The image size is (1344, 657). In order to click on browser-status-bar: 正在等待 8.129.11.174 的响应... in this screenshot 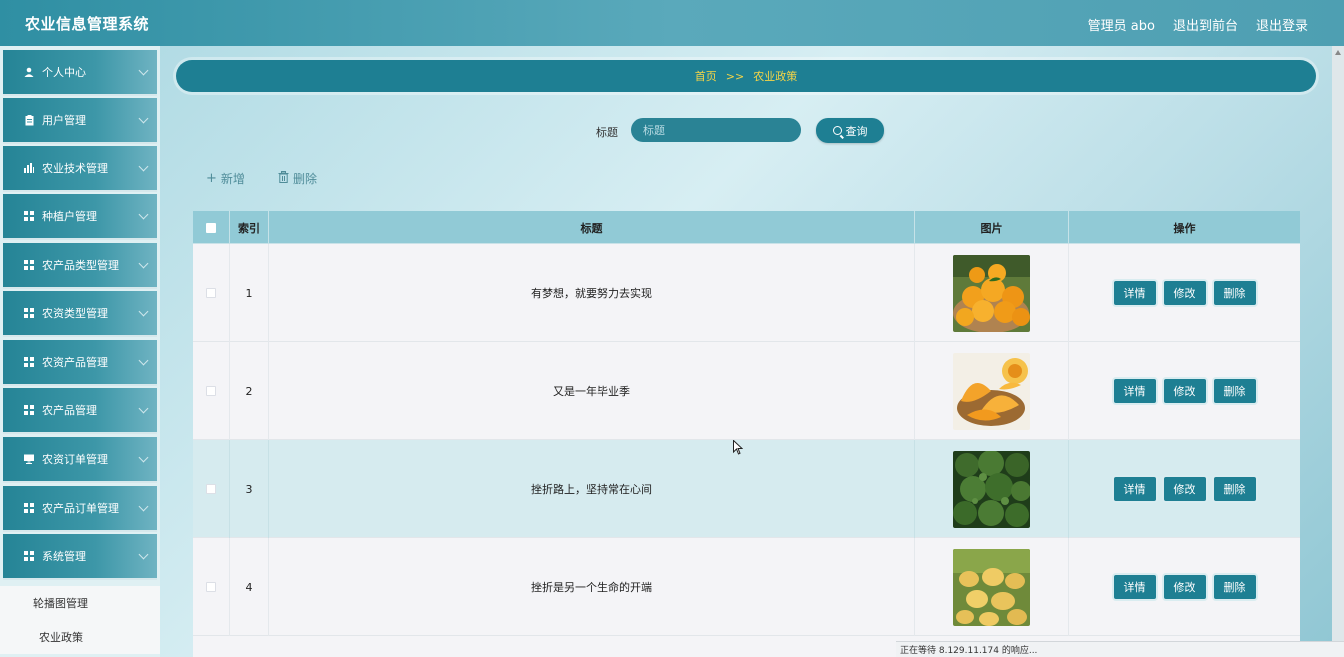, I will do `click(1120, 649)`.